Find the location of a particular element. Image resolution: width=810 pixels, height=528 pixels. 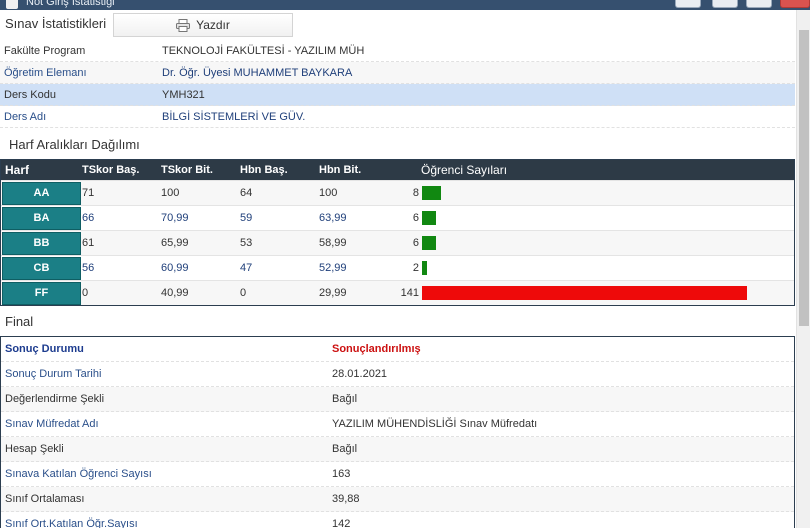

student-count: 141 is located at coordinates (409, 293).